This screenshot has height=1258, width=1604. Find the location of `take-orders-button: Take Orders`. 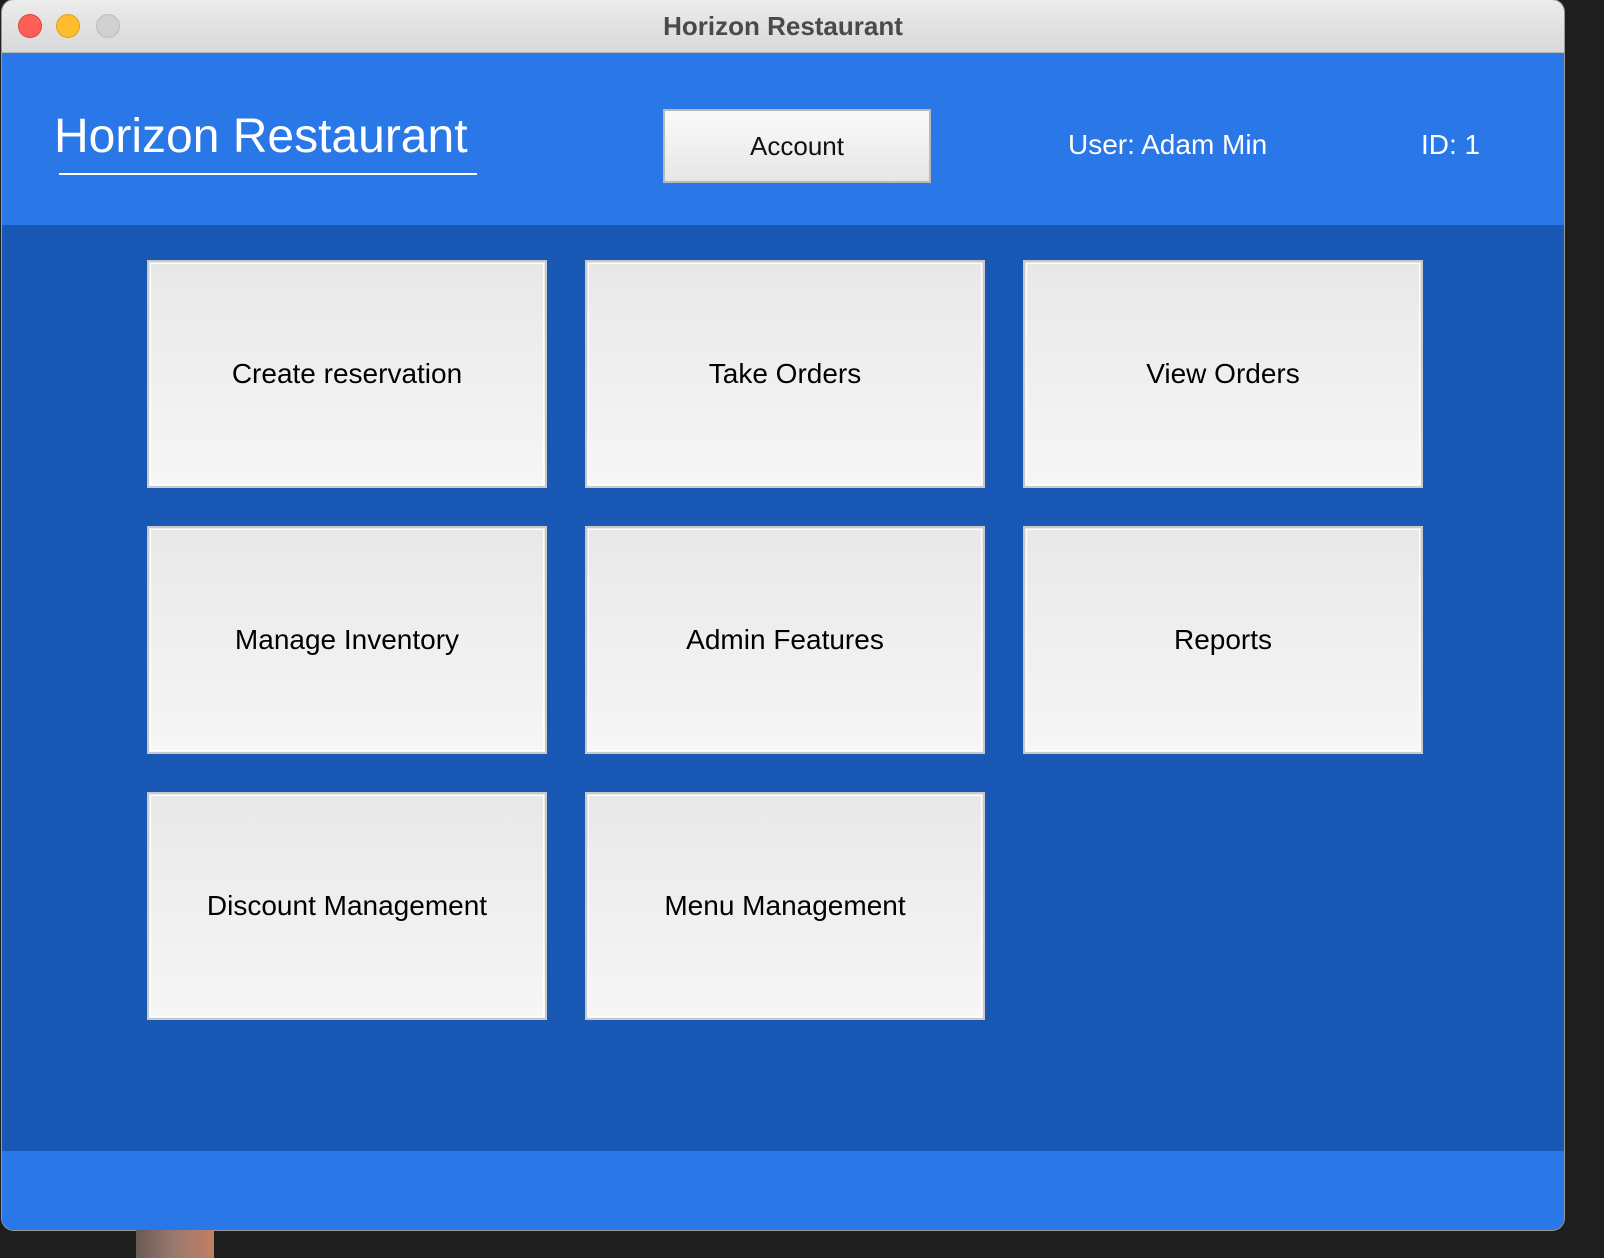

take-orders-button: Take Orders is located at coordinates (785, 374).